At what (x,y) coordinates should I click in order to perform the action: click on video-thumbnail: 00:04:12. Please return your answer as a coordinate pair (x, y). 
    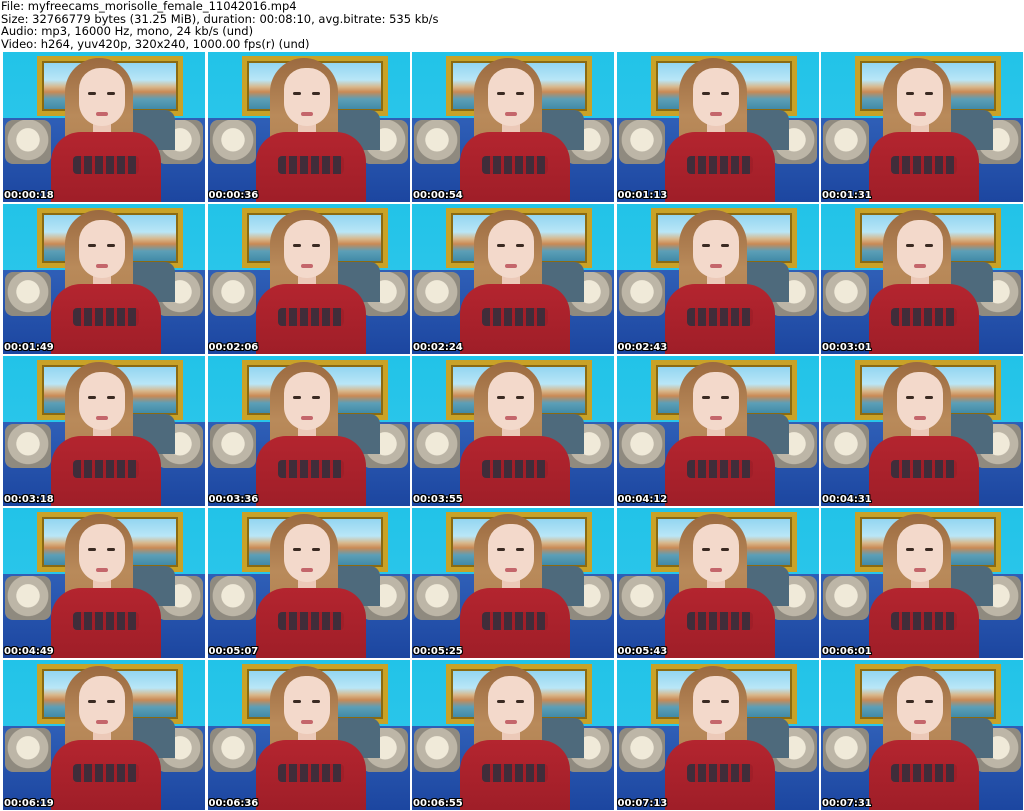
    Looking at the image, I should click on (717, 431).